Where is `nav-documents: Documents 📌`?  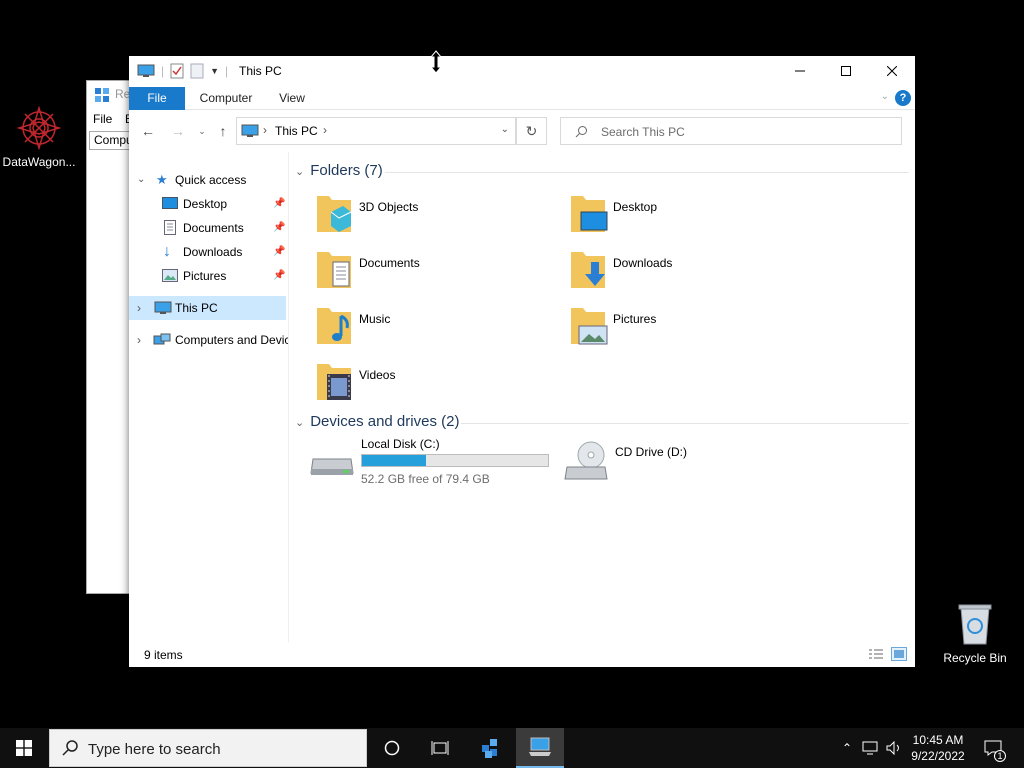 nav-documents: Documents 📌 is located at coordinates (207, 228).